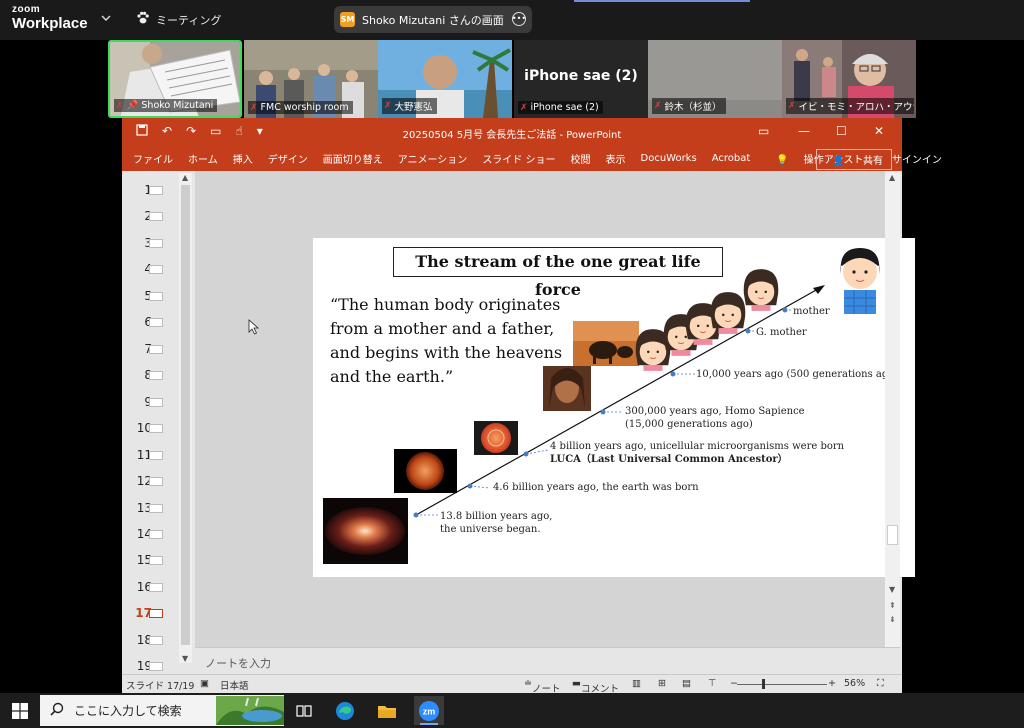  Describe the element at coordinates (152, 190) in the screenshot. I see `slide-thumbnail: 1` at that location.